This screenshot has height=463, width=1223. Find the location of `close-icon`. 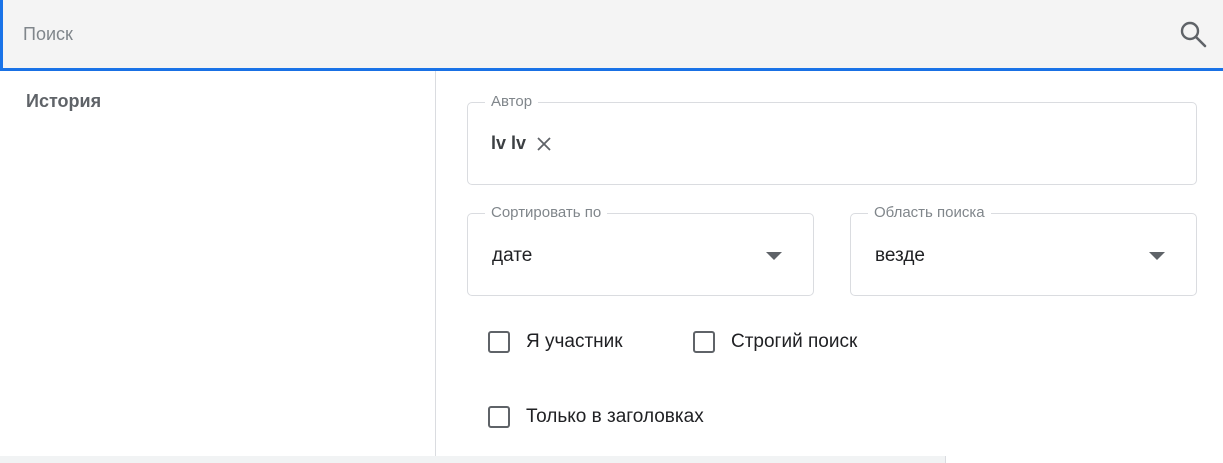

close-icon is located at coordinates (544, 144).